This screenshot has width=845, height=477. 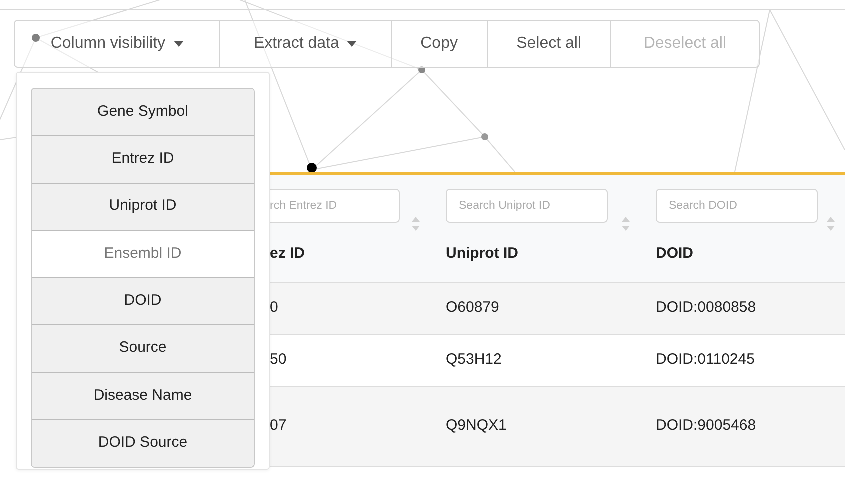 What do you see at coordinates (335, 206) in the screenshot?
I see `search-field: rch Entrez ID` at bounding box center [335, 206].